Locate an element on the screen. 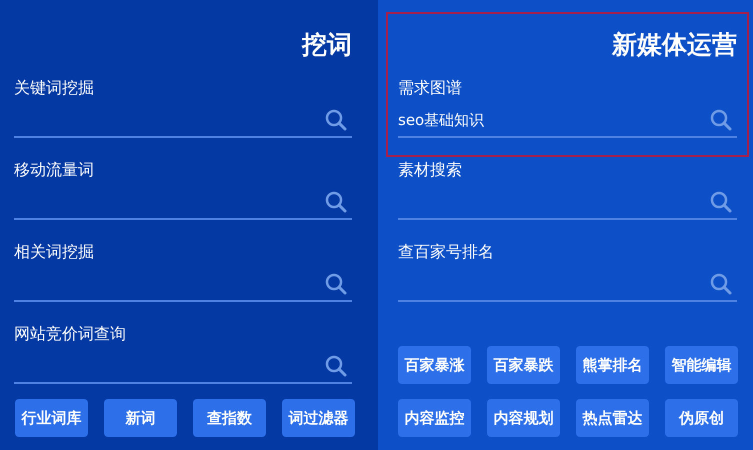  field-label: 相关词挖掘 is located at coordinates (54, 252).